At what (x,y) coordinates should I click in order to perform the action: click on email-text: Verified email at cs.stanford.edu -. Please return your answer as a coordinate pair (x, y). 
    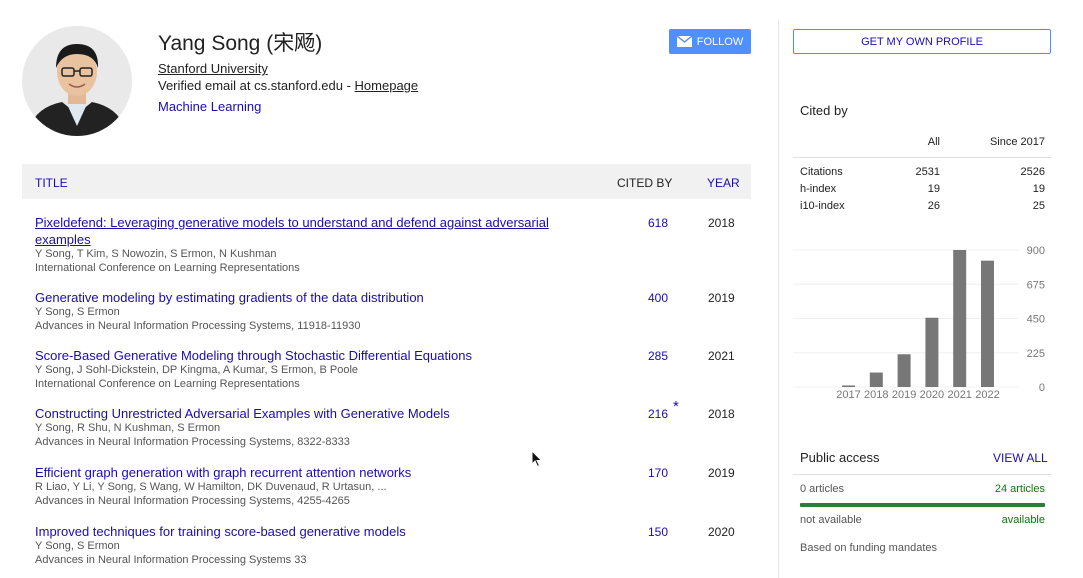
    Looking at the image, I should click on (256, 85).